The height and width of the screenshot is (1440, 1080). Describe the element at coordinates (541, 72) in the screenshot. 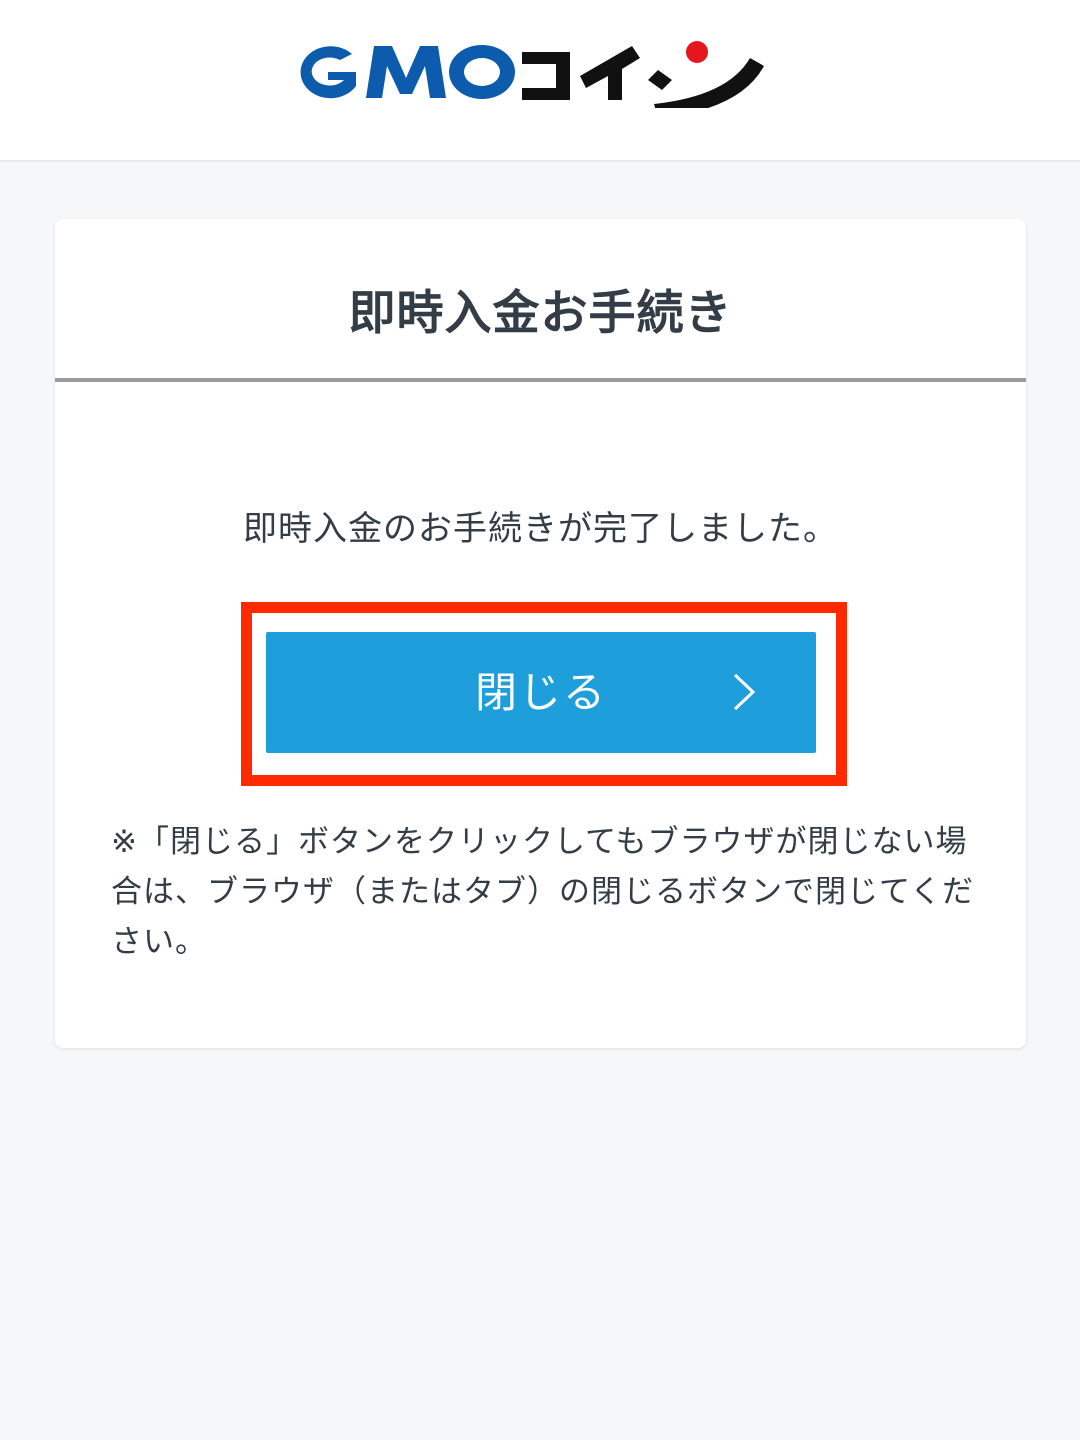

I see `gmo-coin-logo` at that location.